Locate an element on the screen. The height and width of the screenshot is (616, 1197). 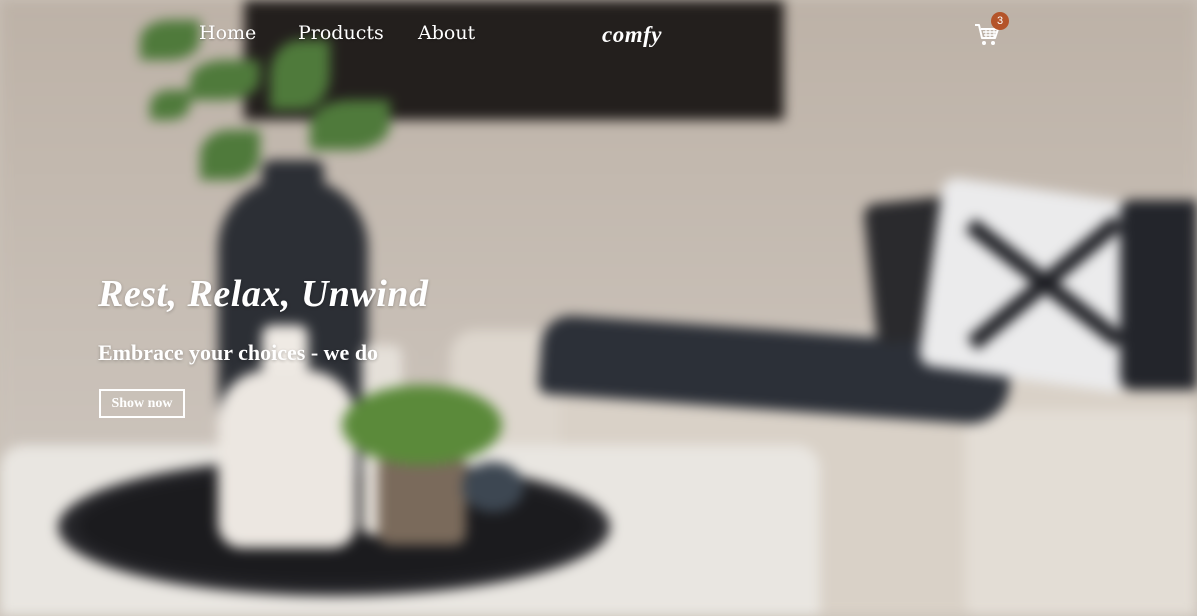
nav-link-home: Home is located at coordinates (227, 33).